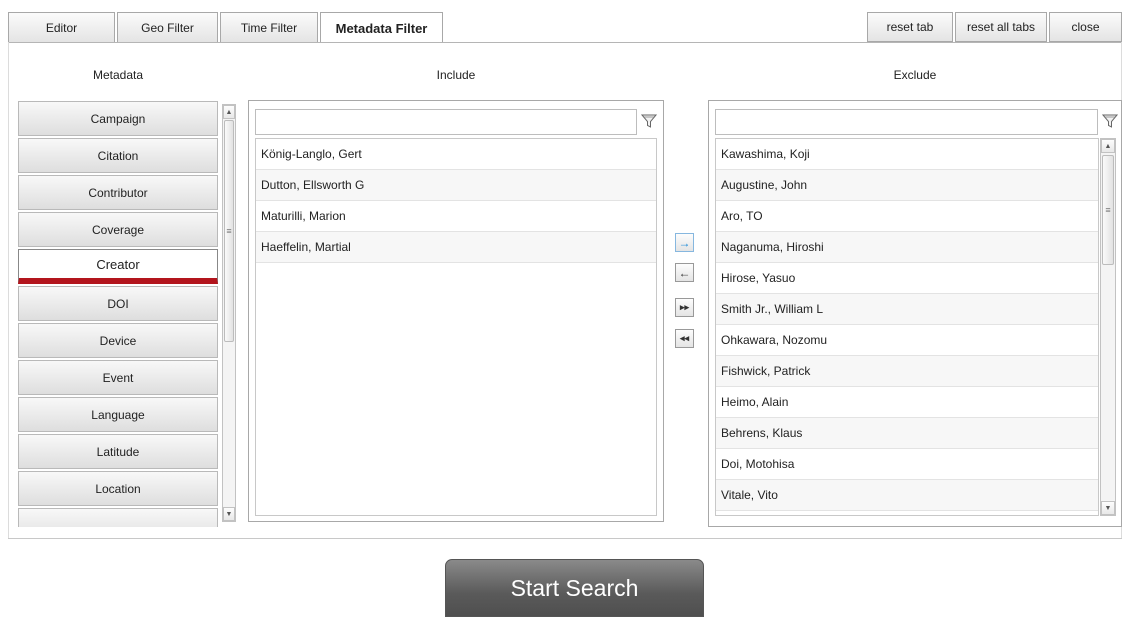 The height and width of the screenshot is (617, 1130). I want to click on metadata-item-location: Location, so click(118, 488).